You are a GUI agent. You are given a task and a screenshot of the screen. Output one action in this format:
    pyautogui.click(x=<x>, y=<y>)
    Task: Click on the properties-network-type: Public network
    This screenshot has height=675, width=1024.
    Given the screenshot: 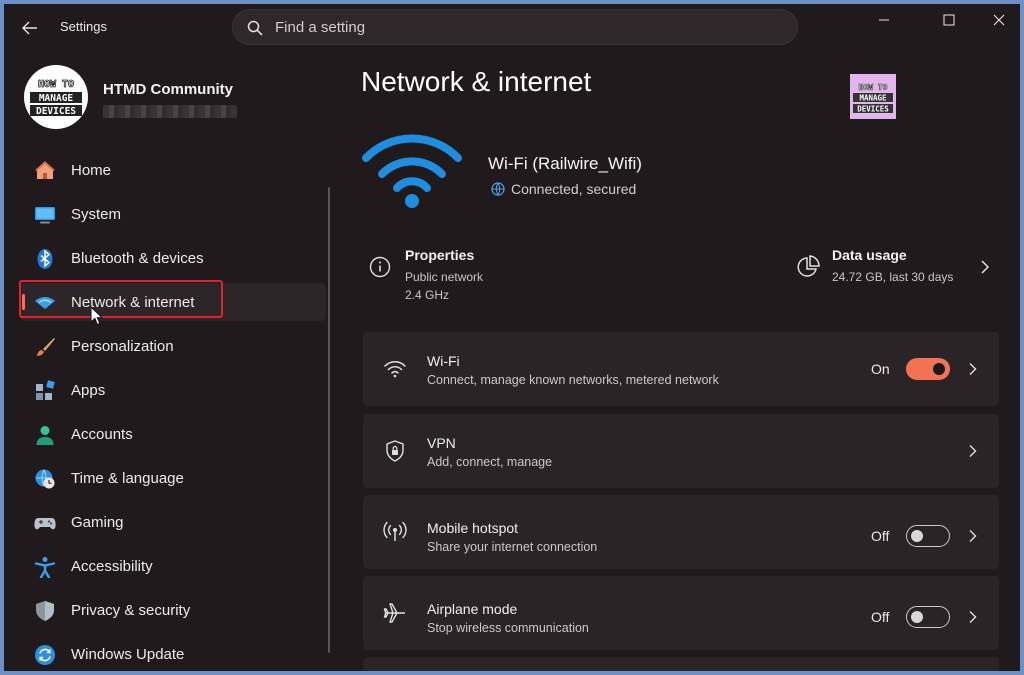 What is the action you would take?
    pyautogui.click(x=444, y=277)
    